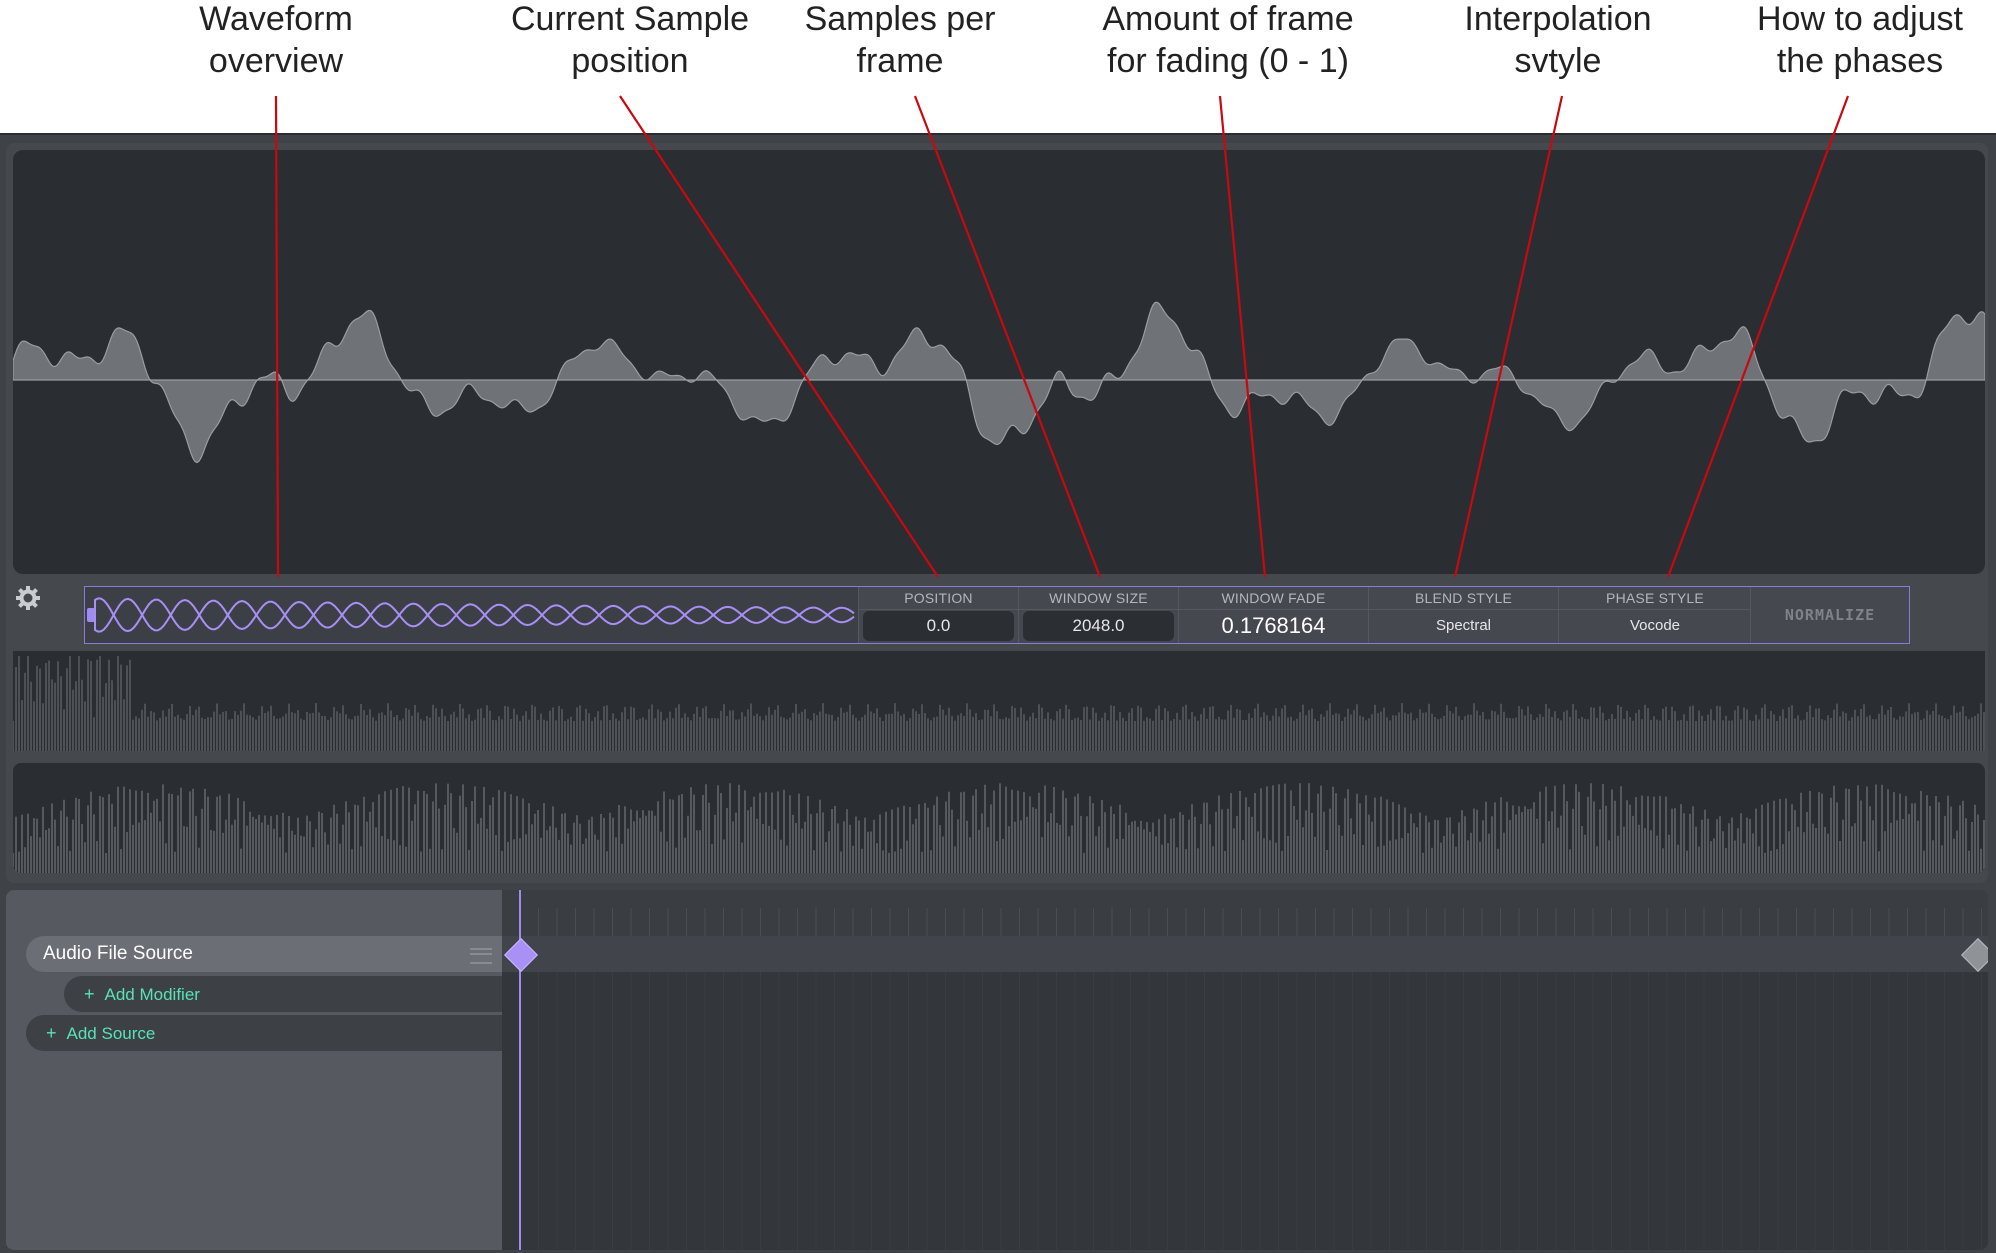  What do you see at coordinates (1273, 626) in the screenshot?
I see `window-fade-input: 0.1768164` at bounding box center [1273, 626].